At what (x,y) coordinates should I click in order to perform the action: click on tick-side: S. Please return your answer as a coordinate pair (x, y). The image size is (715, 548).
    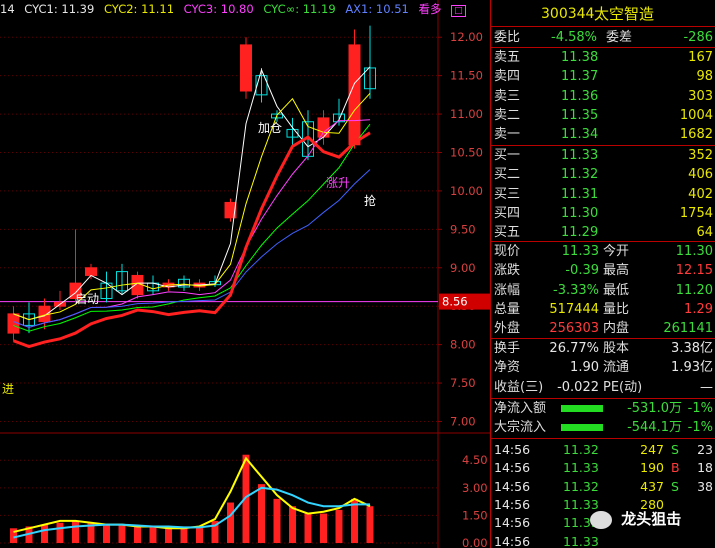
    Looking at the image, I should click on (675, 449).